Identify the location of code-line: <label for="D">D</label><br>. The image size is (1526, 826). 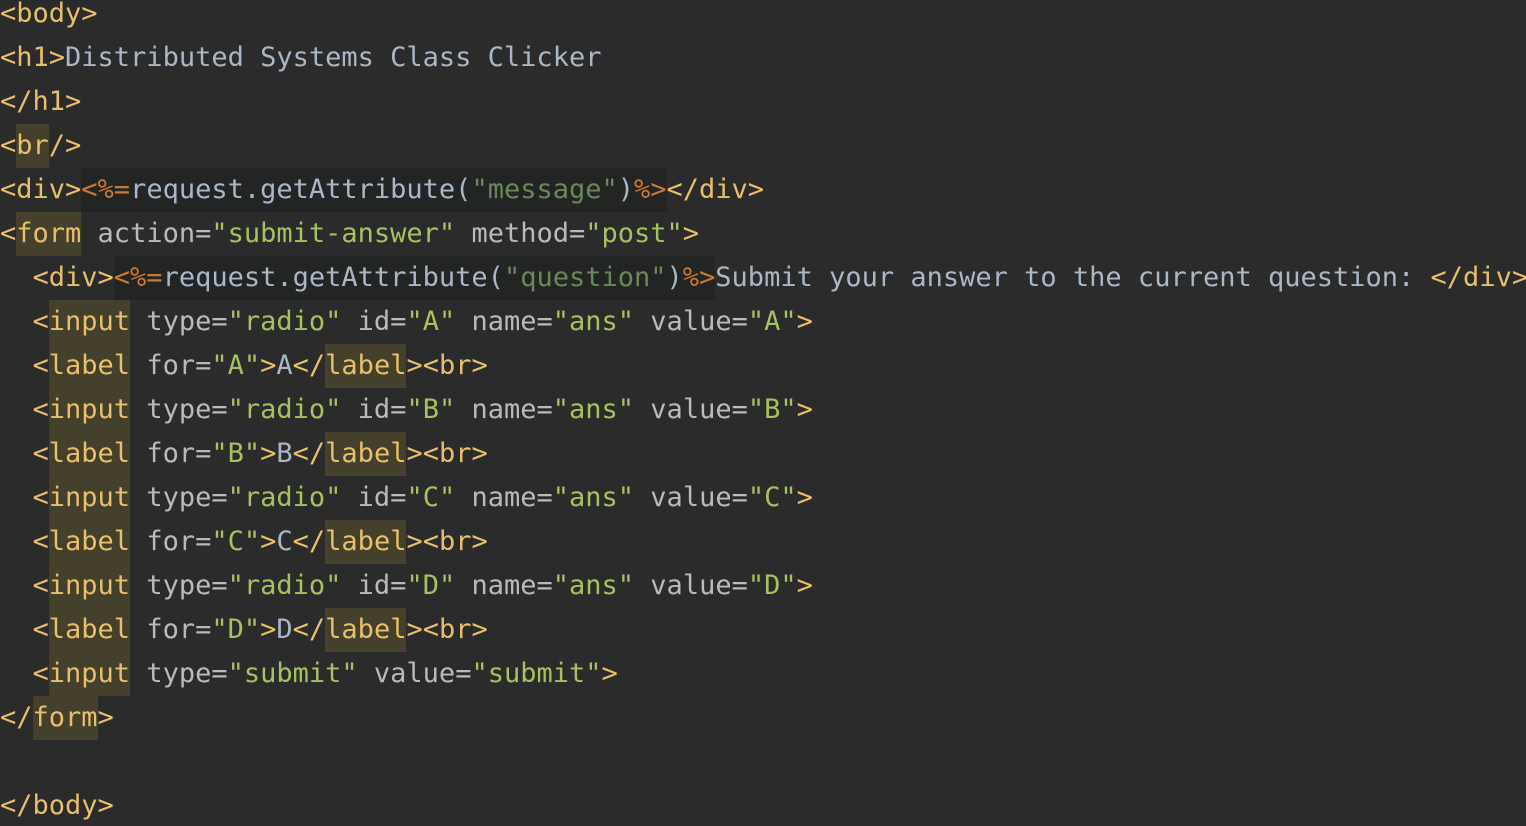
(244, 630).